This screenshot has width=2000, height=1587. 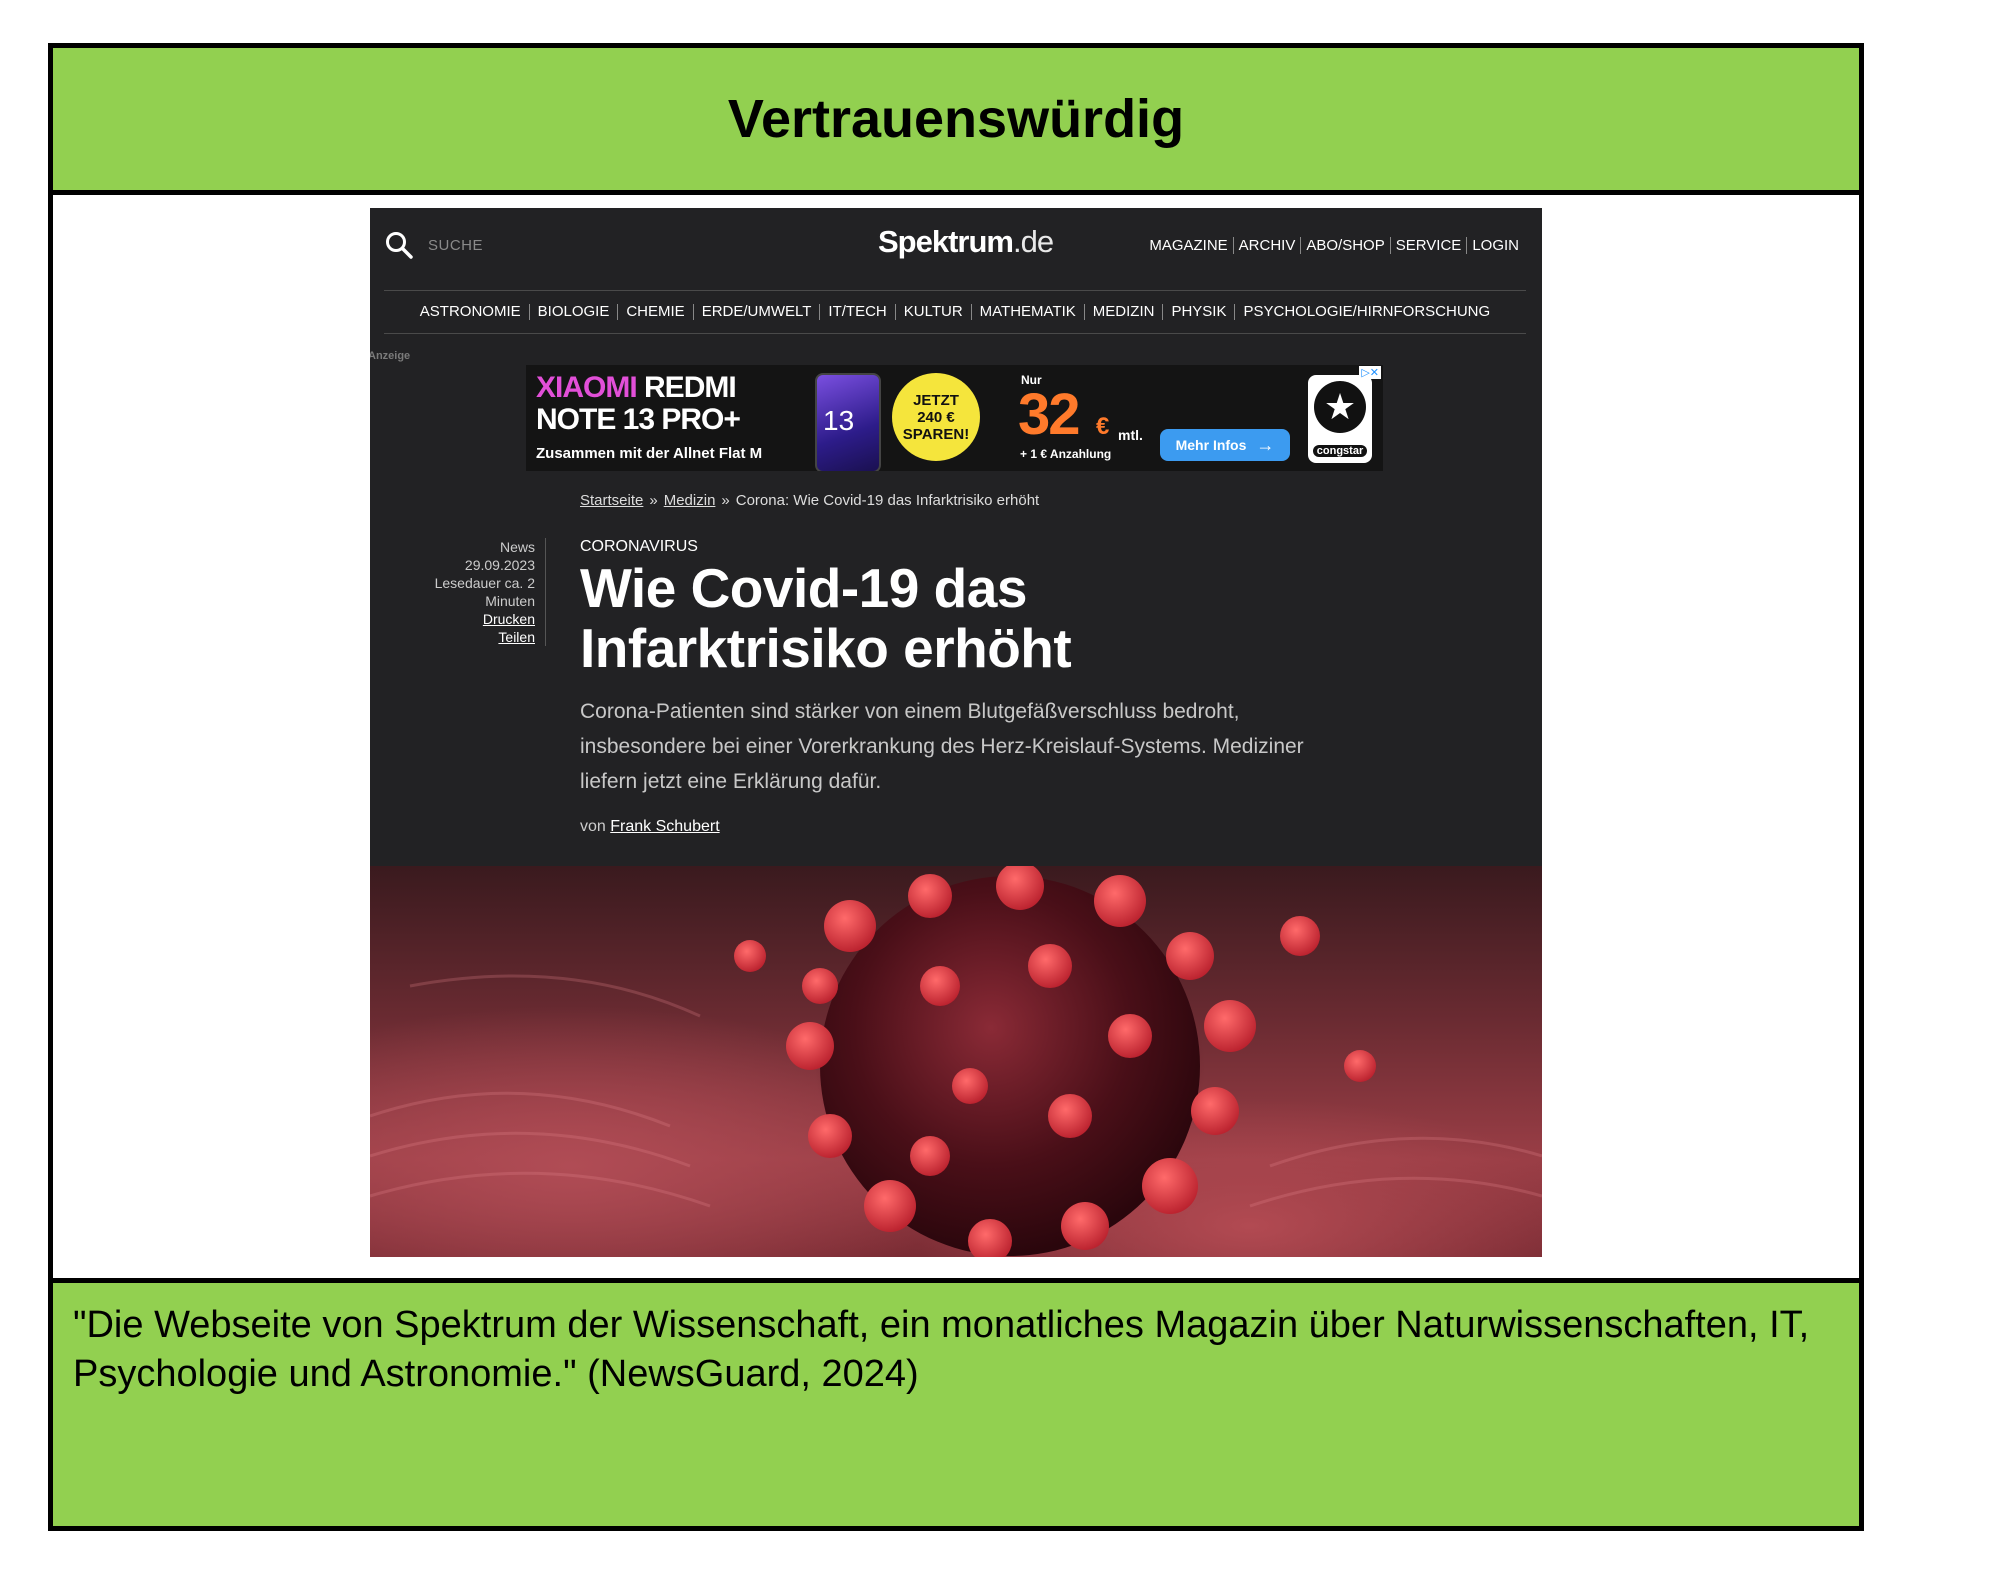 I want to click on ad-badge-line-3: SPAREN!, so click(x=936, y=434).